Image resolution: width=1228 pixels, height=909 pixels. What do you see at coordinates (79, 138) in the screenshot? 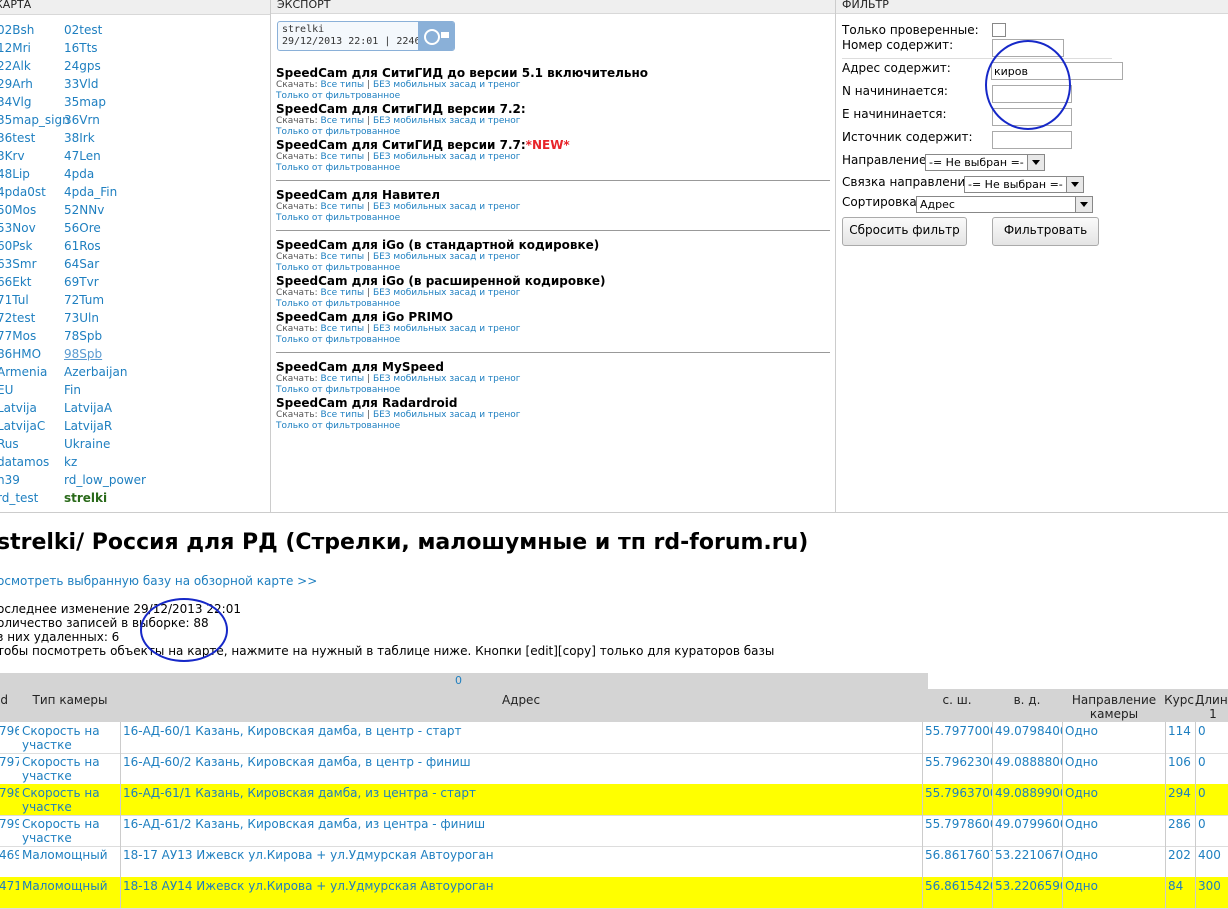
I see `map-db-link: 38Irk` at bounding box center [79, 138].